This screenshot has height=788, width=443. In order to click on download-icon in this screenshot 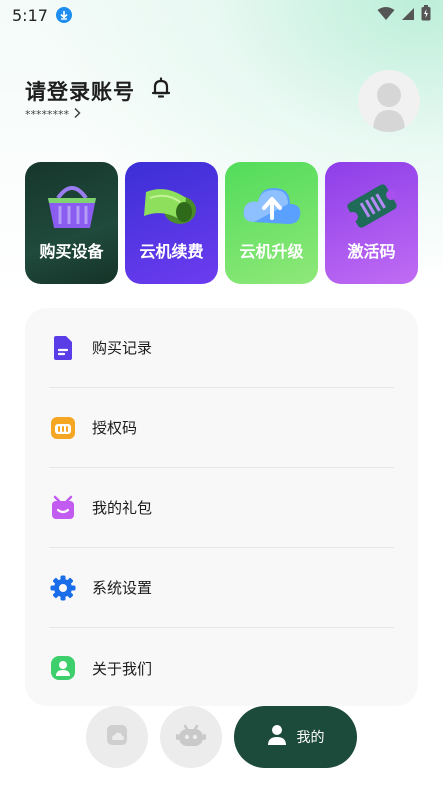, I will do `click(63, 15)`.